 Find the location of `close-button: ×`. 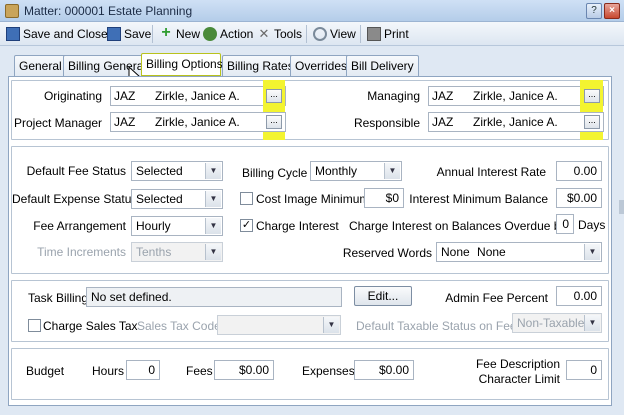

close-button: × is located at coordinates (612, 11).